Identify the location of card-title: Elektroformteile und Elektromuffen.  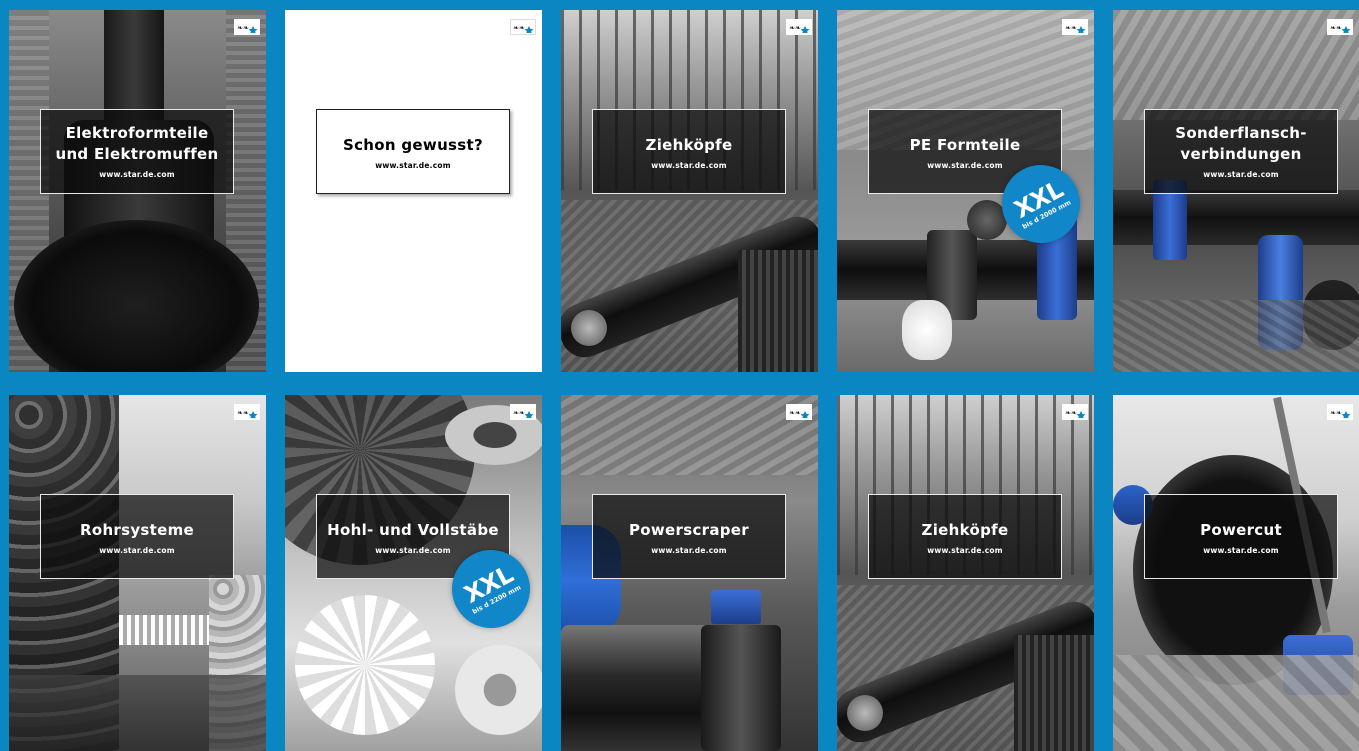
(137, 143).